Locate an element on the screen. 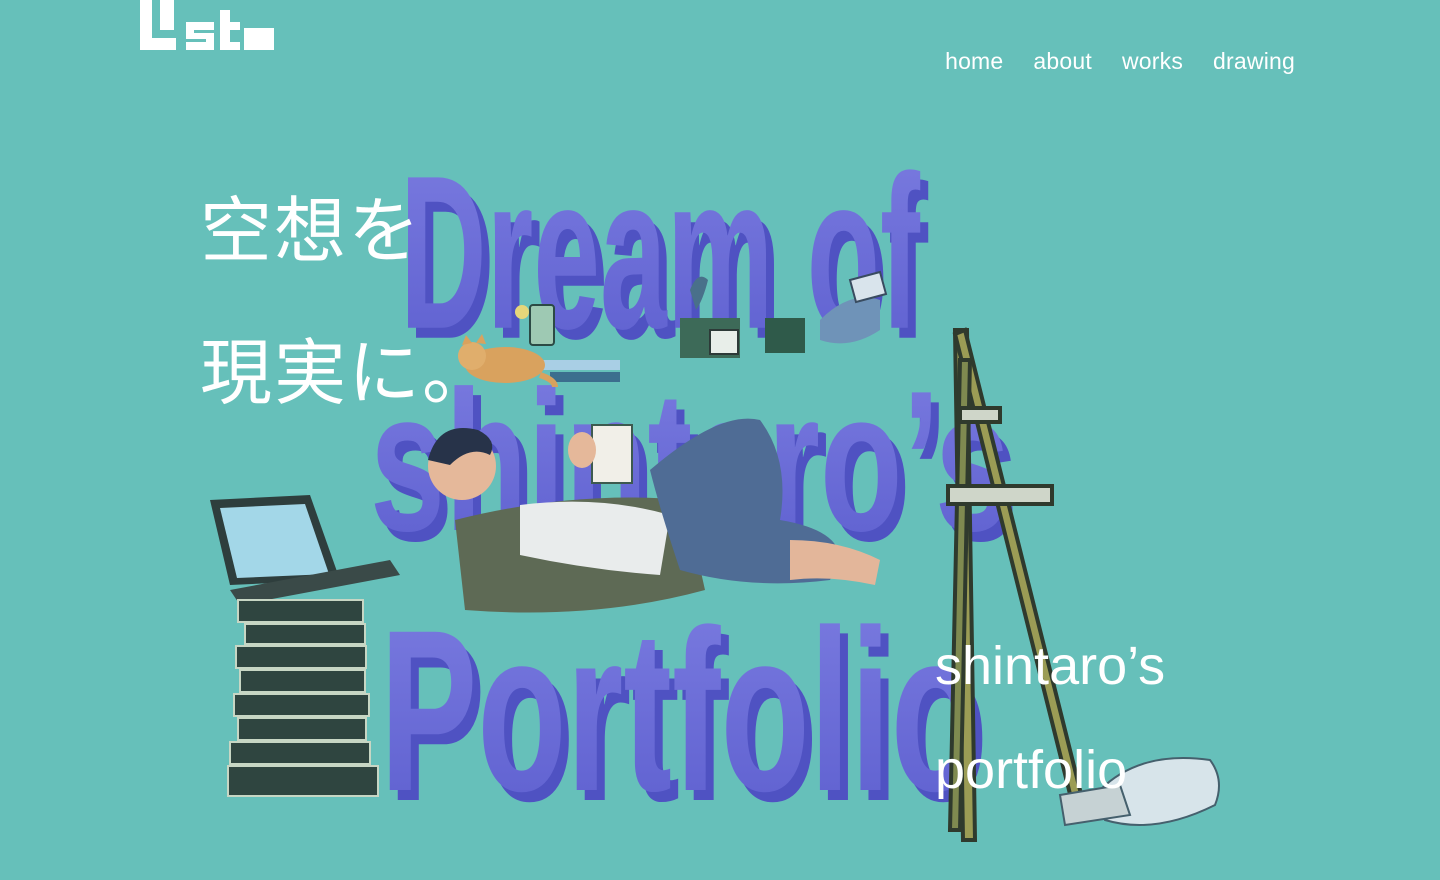  title-line-1: shintaro’s is located at coordinates (1050, 666).